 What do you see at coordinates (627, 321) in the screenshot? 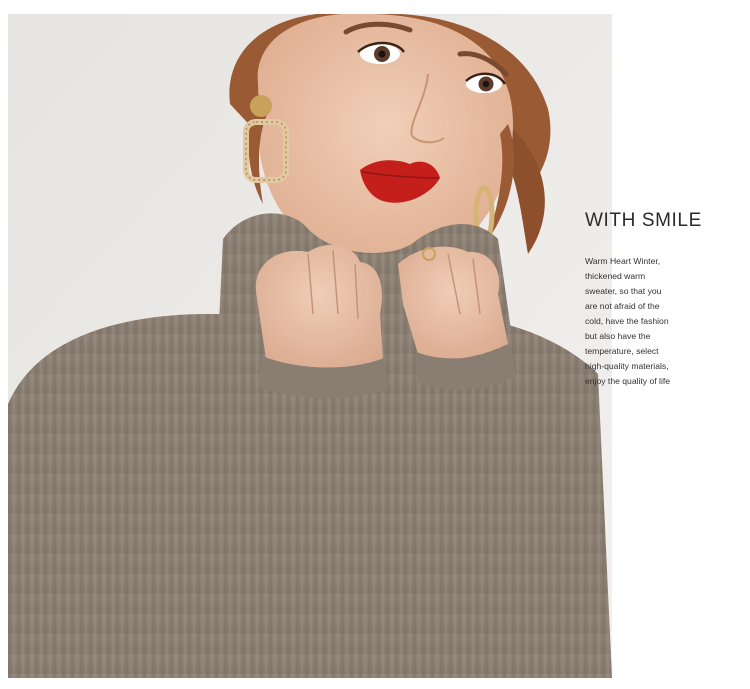
I see `description-line: cold, have the fashion` at bounding box center [627, 321].